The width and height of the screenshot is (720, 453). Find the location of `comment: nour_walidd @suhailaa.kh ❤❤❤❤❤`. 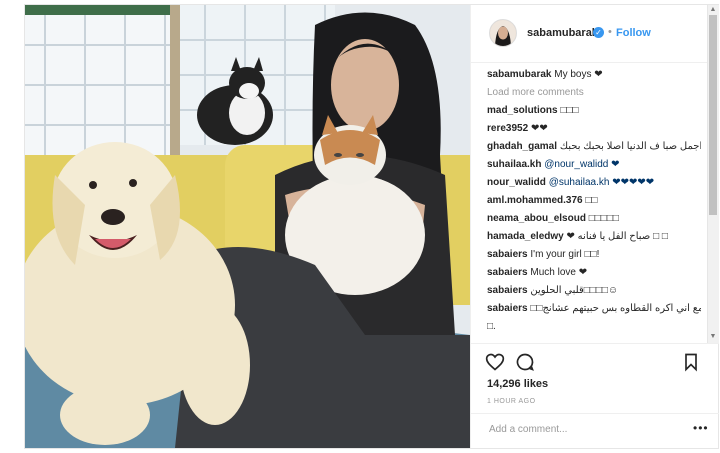

comment: nour_walidd @suhailaa.kh ❤❤❤❤❤ is located at coordinates (594, 186).